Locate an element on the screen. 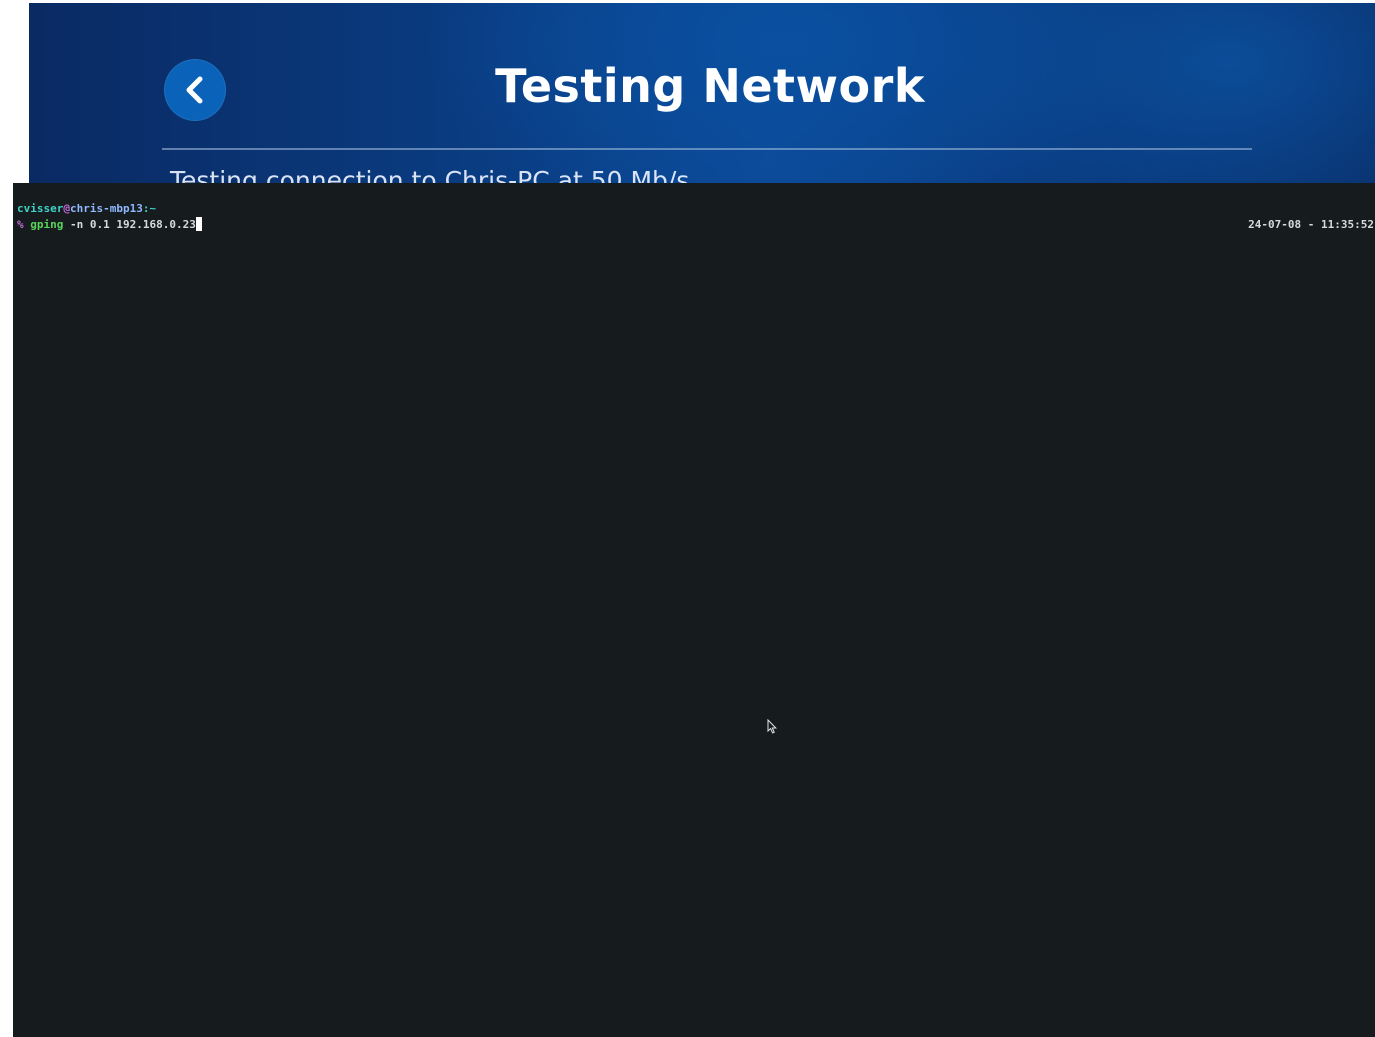 This screenshot has height=1037, width=1375. prompt-user: cvisser is located at coordinates (40, 208).